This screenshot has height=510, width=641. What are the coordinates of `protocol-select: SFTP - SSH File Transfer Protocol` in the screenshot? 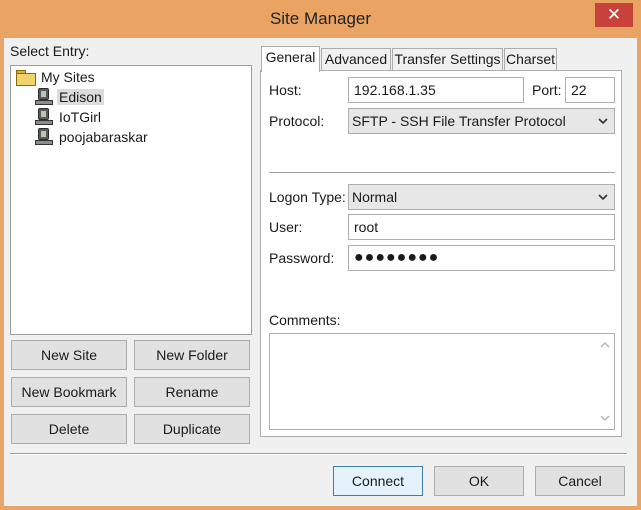 It's located at (481, 121).